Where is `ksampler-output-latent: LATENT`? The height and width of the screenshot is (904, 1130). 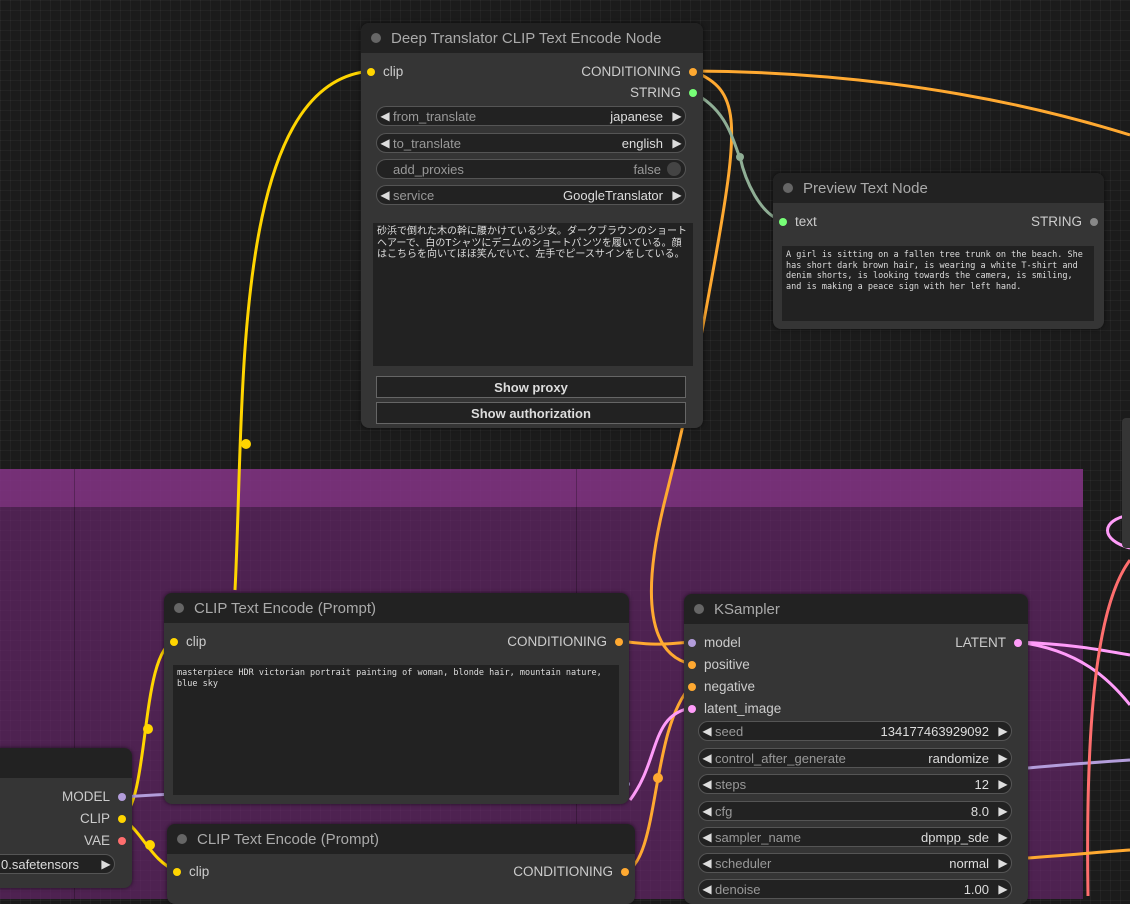 ksampler-output-latent: LATENT is located at coordinates (988, 642).